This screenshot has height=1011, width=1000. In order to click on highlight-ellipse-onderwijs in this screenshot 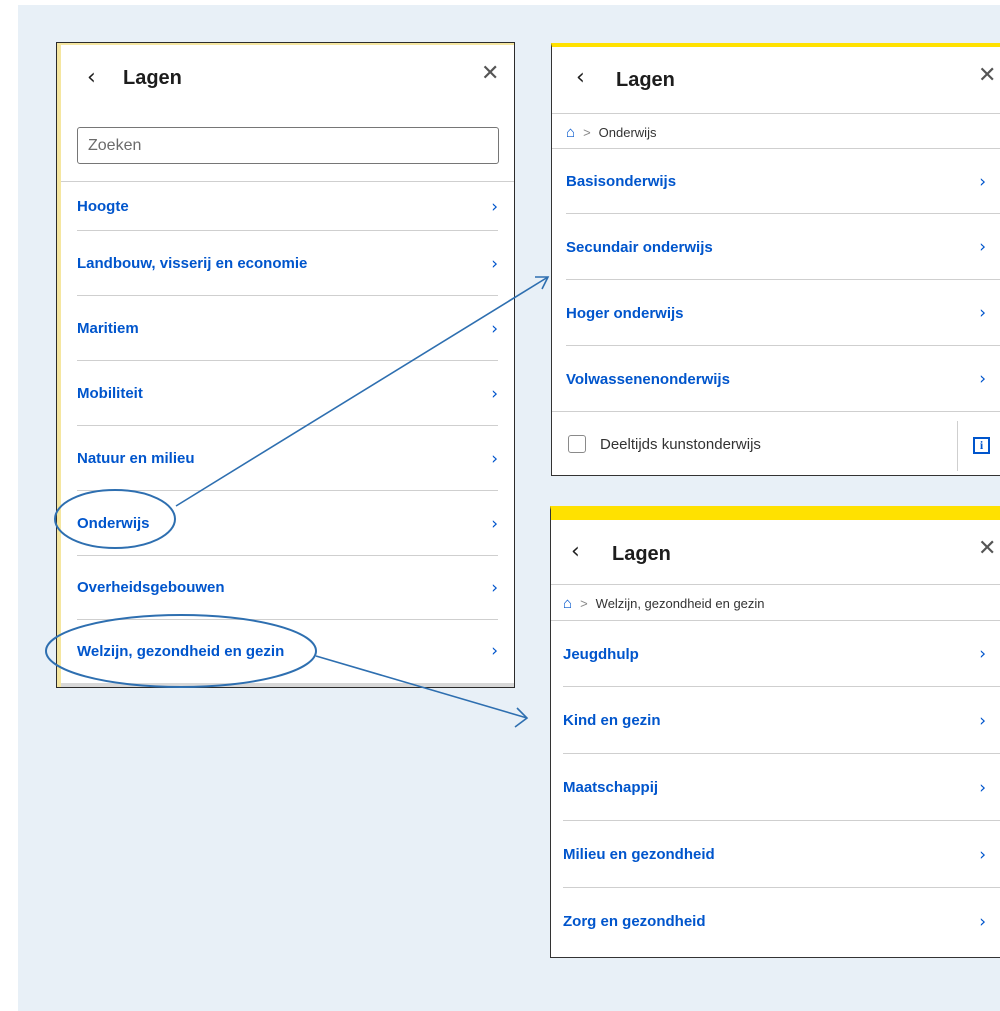, I will do `click(115, 519)`.